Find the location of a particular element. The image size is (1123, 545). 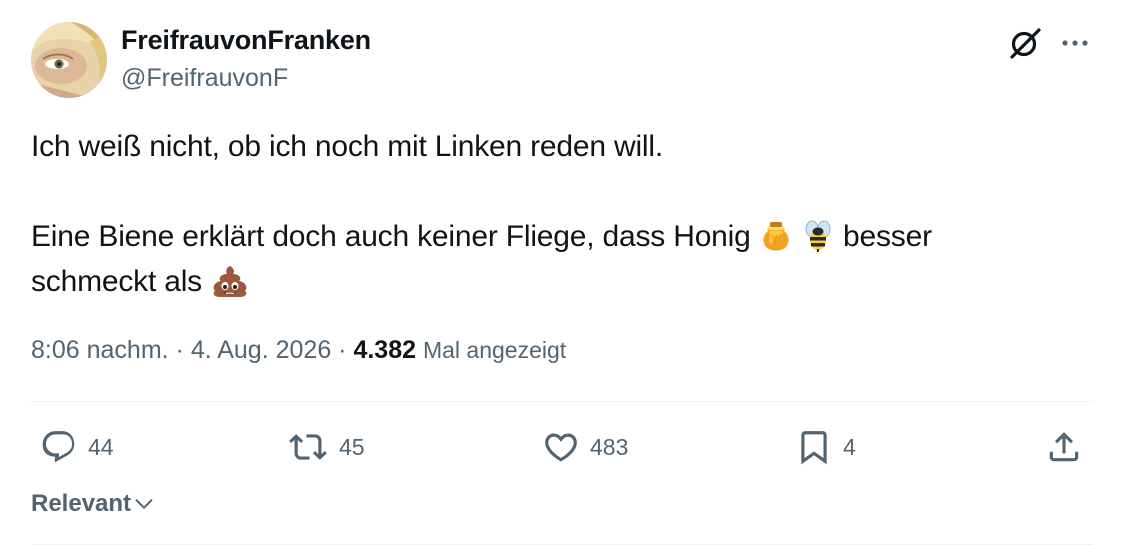

sort-label: Relevant is located at coordinates (81, 503).